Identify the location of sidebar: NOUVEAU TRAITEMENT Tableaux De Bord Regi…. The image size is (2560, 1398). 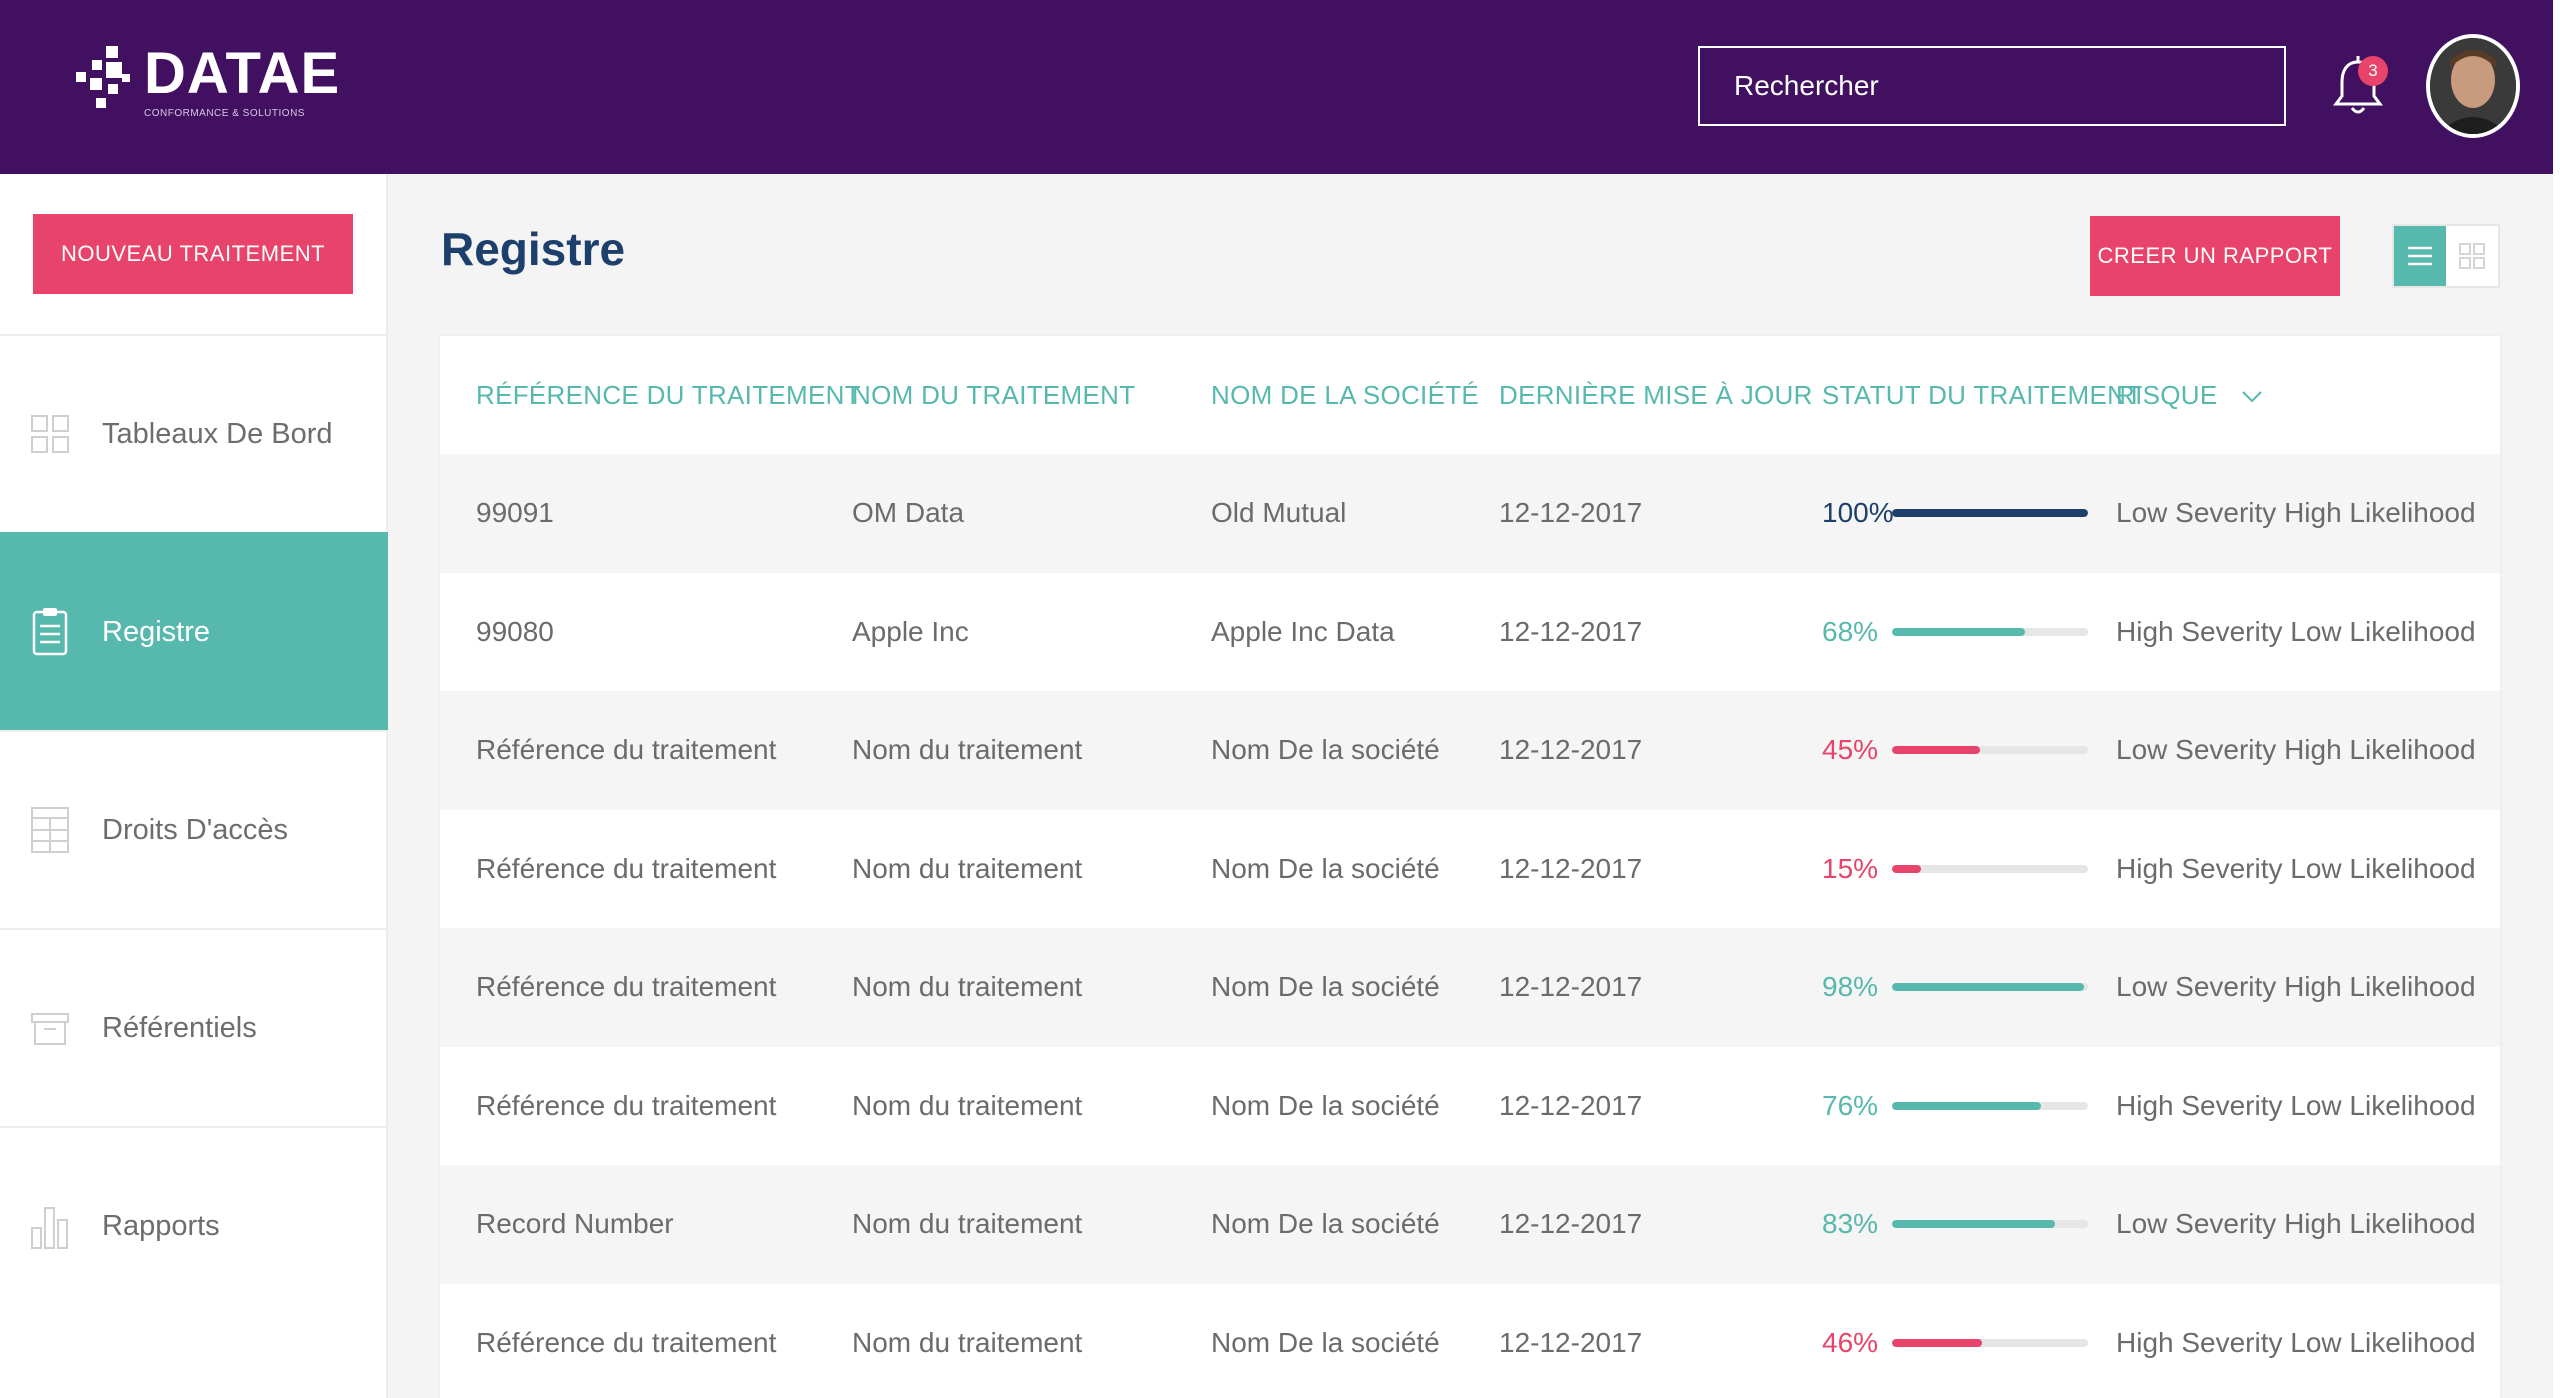
(194, 786).